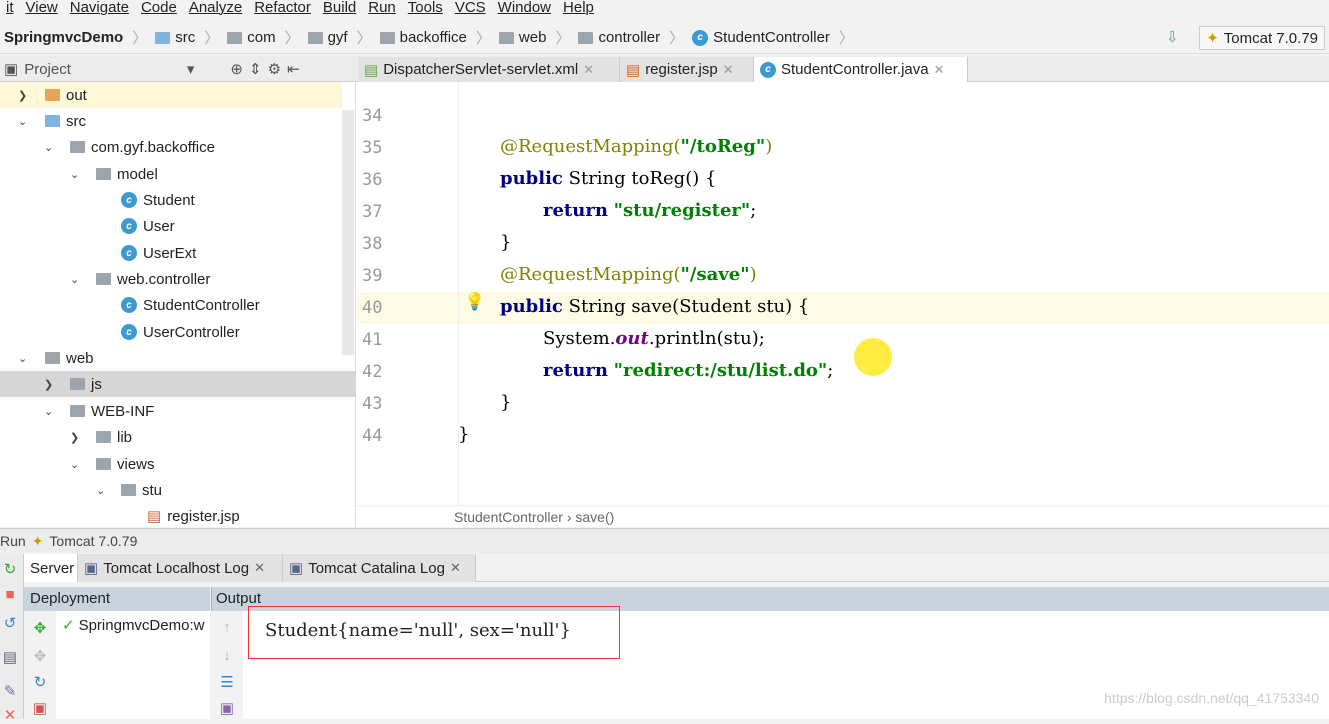 The image size is (1329, 724). Describe the element at coordinates (51, 568) in the screenshot. I see `tab-server: Server` at that location.